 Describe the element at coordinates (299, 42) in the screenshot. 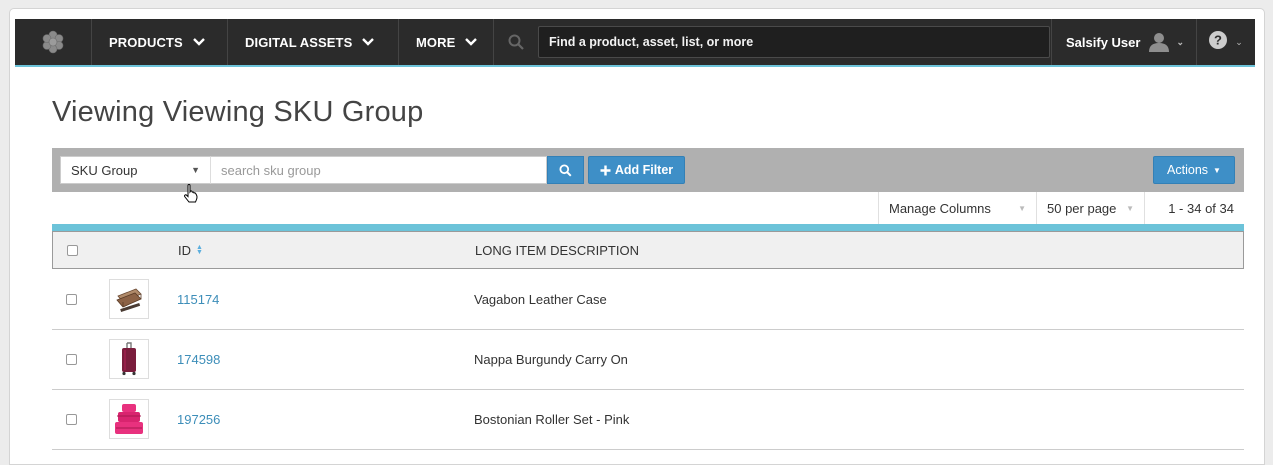

I see `nav-digital-assets-label: DIGITAL ASSETS` at that location.